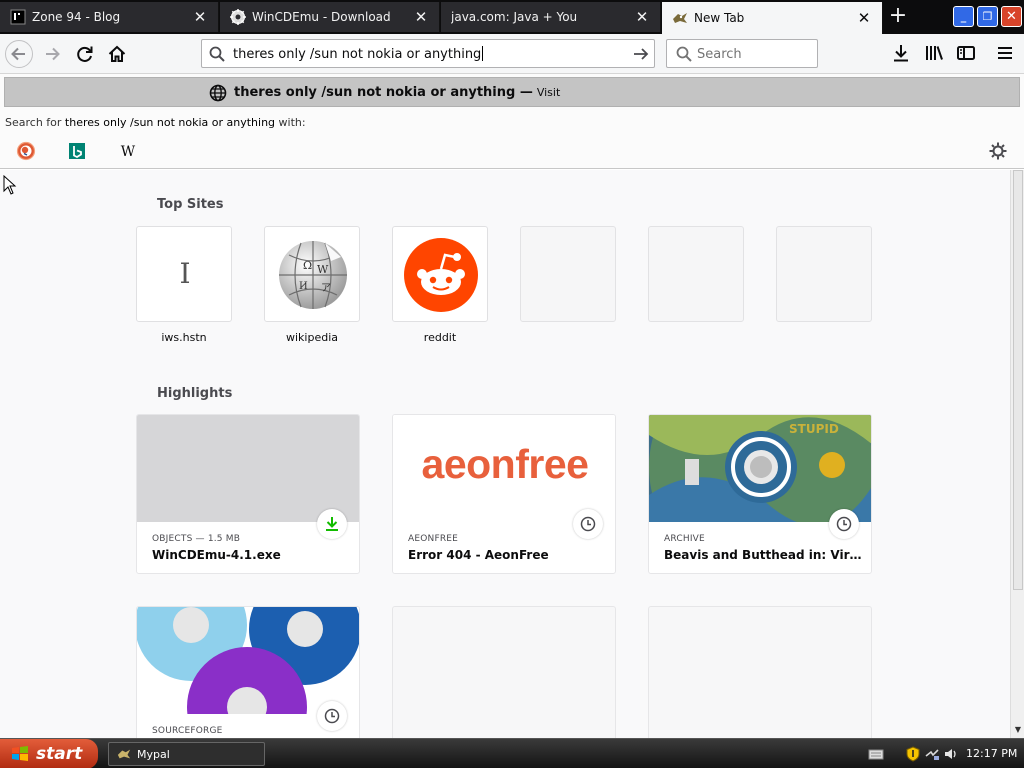 This screenshot has height=768, width=1024. I want to click on download-icon, so click(332, 524).